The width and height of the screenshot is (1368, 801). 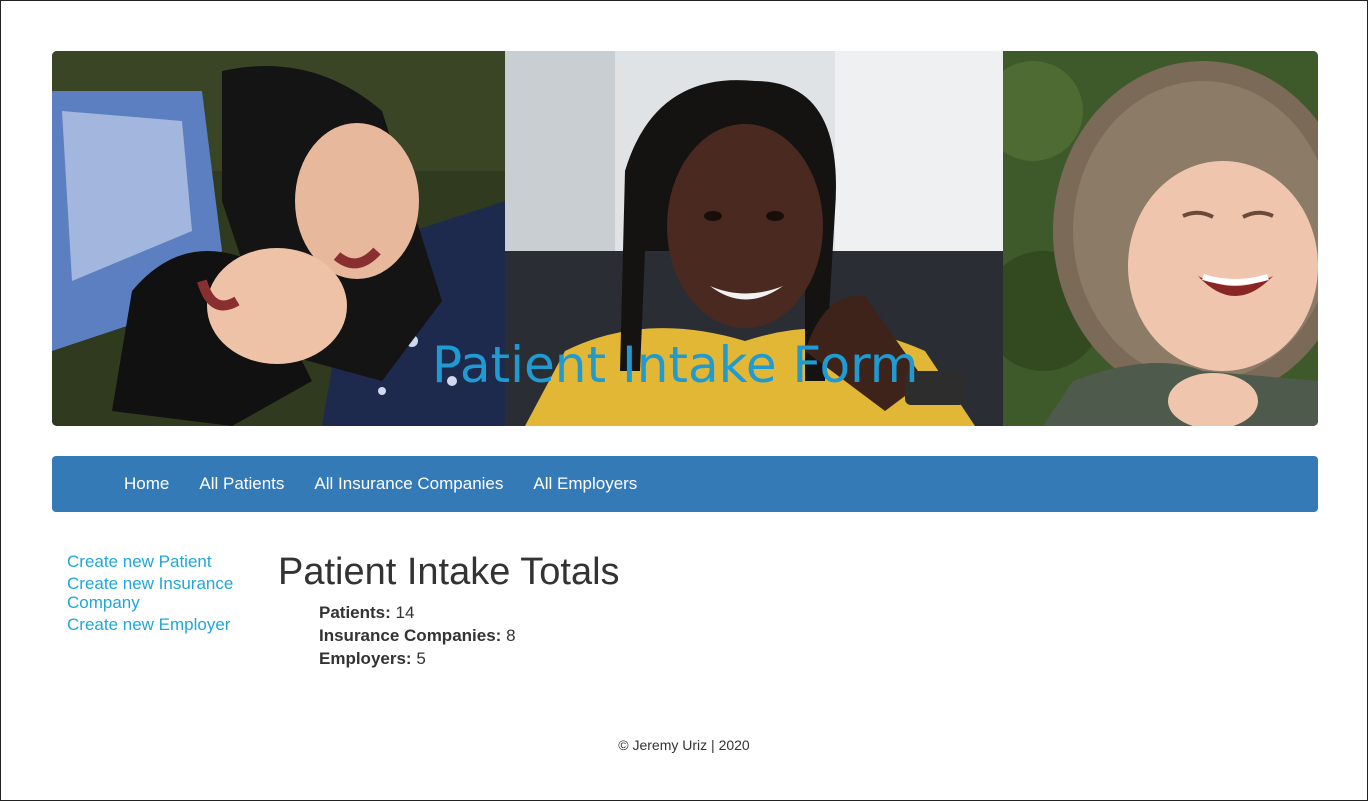 I want to click on create-employer-link: Create new Employer, so click(x=162, y=624).